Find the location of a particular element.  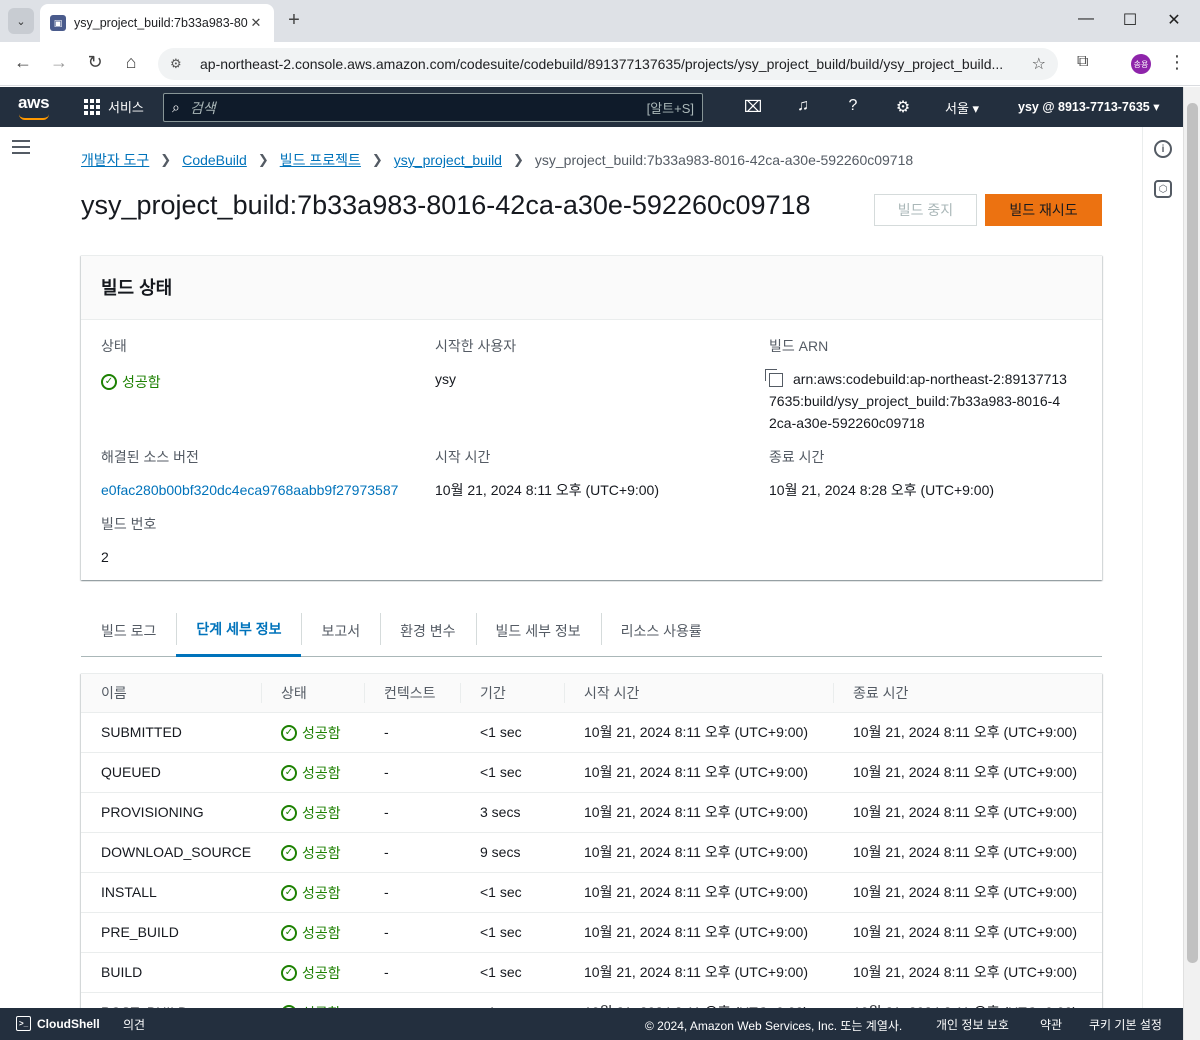

column-header-name: 이름 is located at coordinates (171, 693).